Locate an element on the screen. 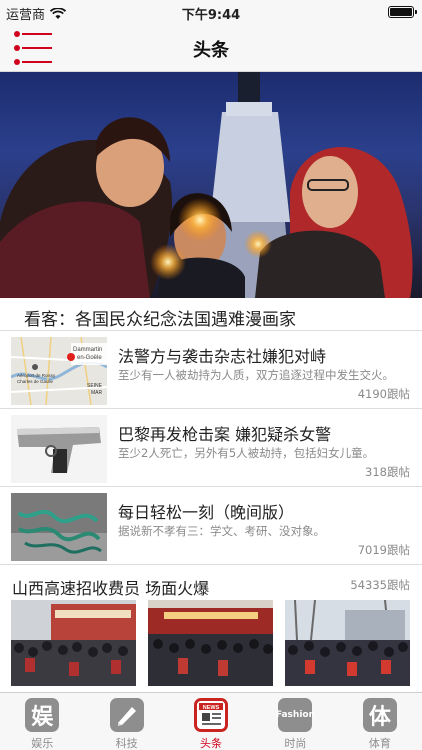 Image resolution: width=422 pixels, height=750 pixels. tab-label: 体育 is located at coordinates (379, 743).